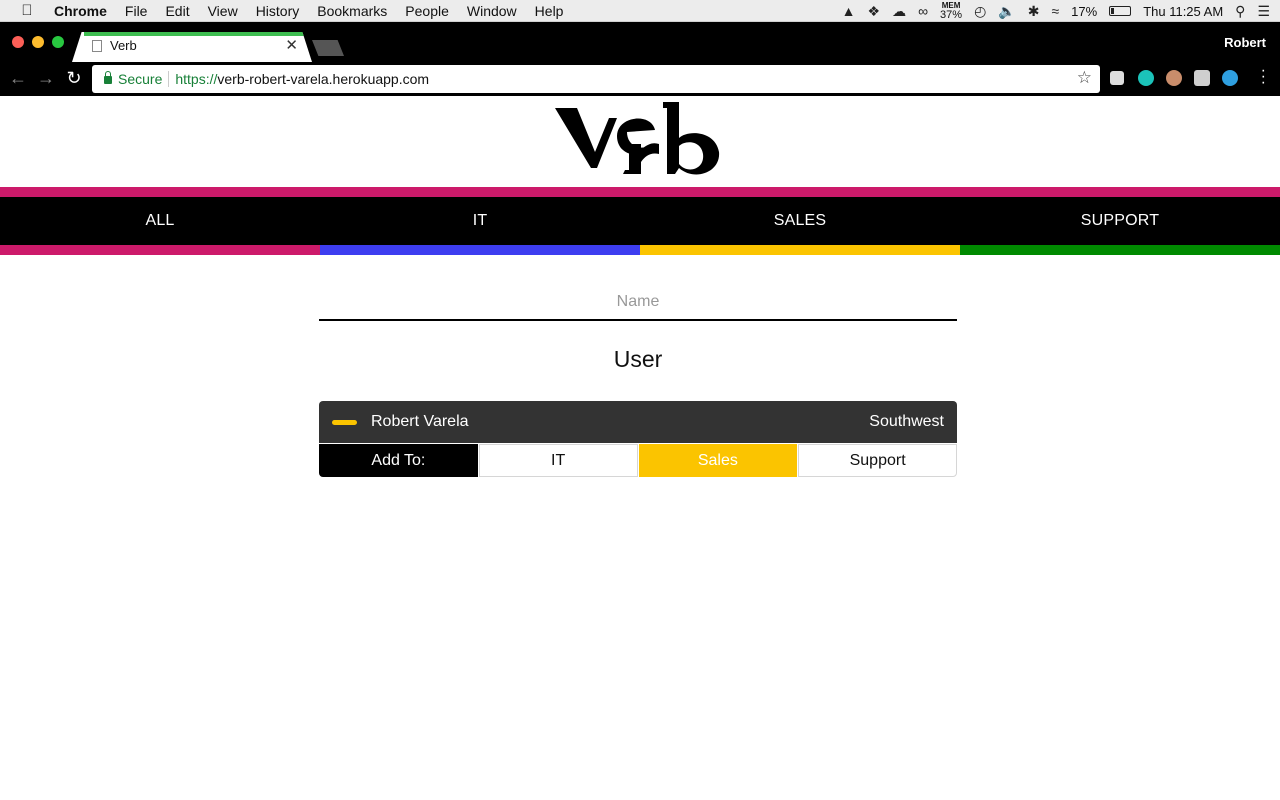  I want to click on nav-tab-it: IT, so click(480, 226).